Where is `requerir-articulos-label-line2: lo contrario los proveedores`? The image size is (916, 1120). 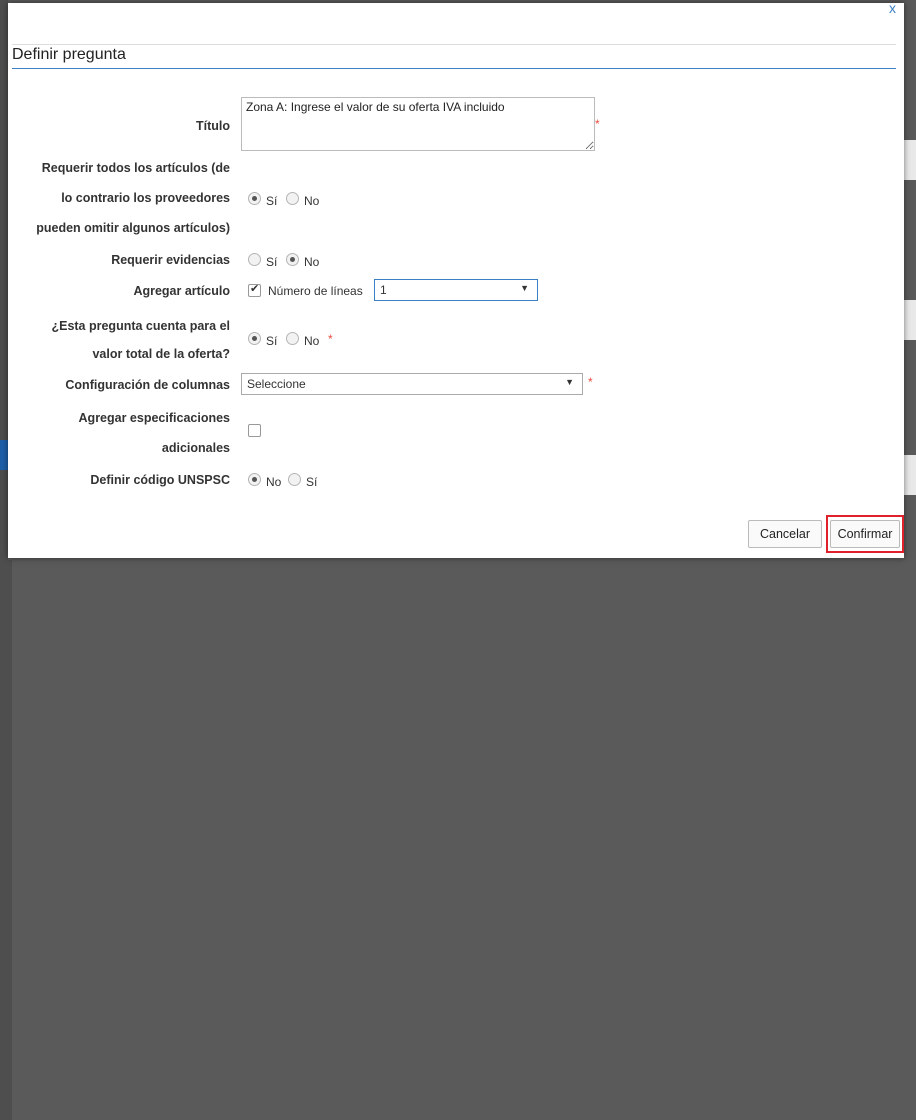
requerir-articulos-label-line2: lo contrario los proveedores is located at coordinates (145, 198).